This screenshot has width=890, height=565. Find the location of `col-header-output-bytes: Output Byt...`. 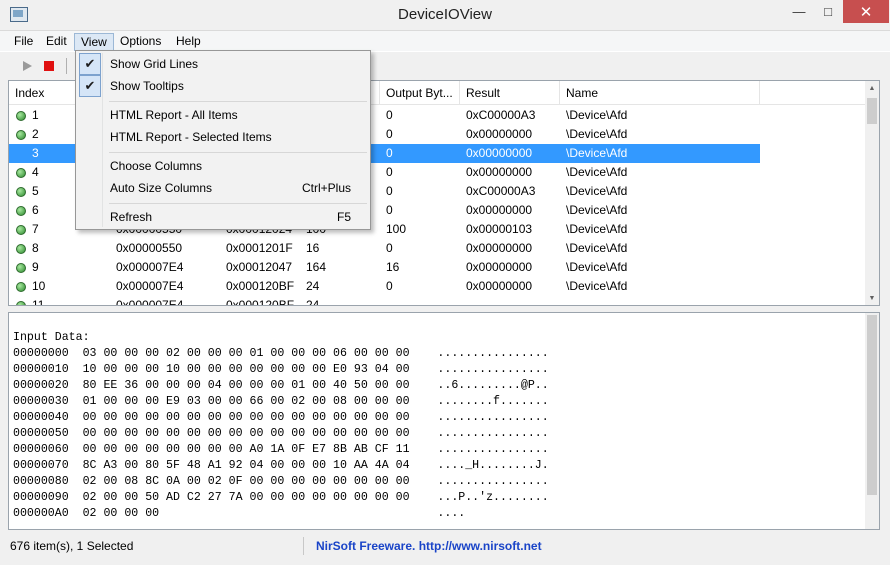

col-header-output-bytes: Output Byt... is located at coordinates (420, 93).